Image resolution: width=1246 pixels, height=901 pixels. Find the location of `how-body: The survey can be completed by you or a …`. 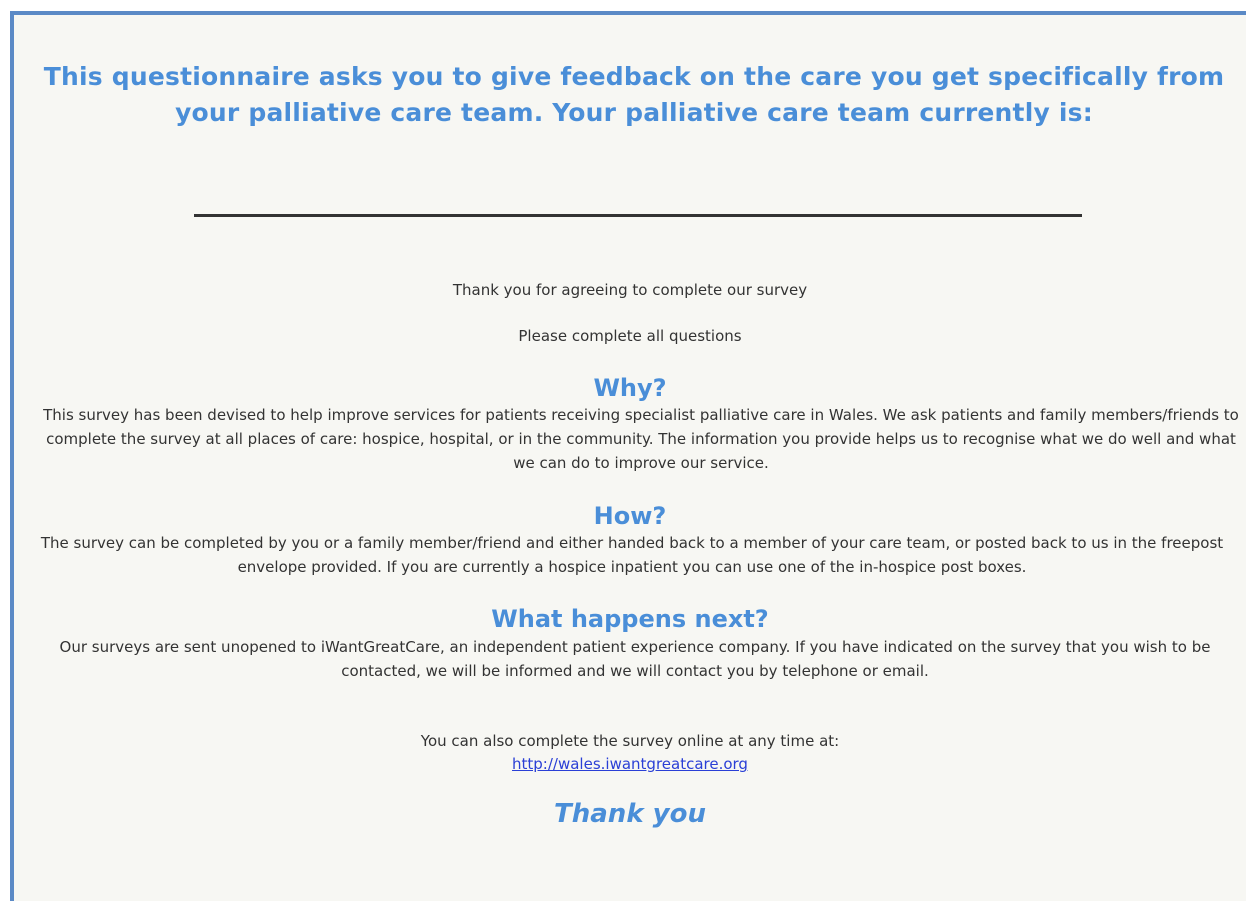

how-body: The survey can be completed by you or a … is located at coordinates (632, 555).